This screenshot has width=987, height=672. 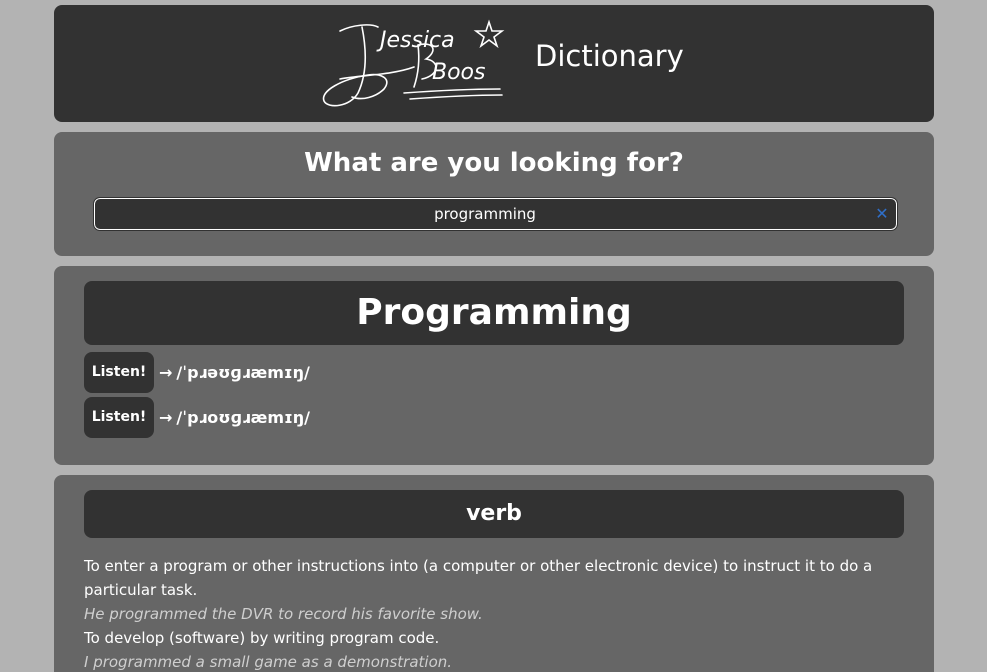 I want to click on part-of-speech-title: verb, so click(x=494, y=514).